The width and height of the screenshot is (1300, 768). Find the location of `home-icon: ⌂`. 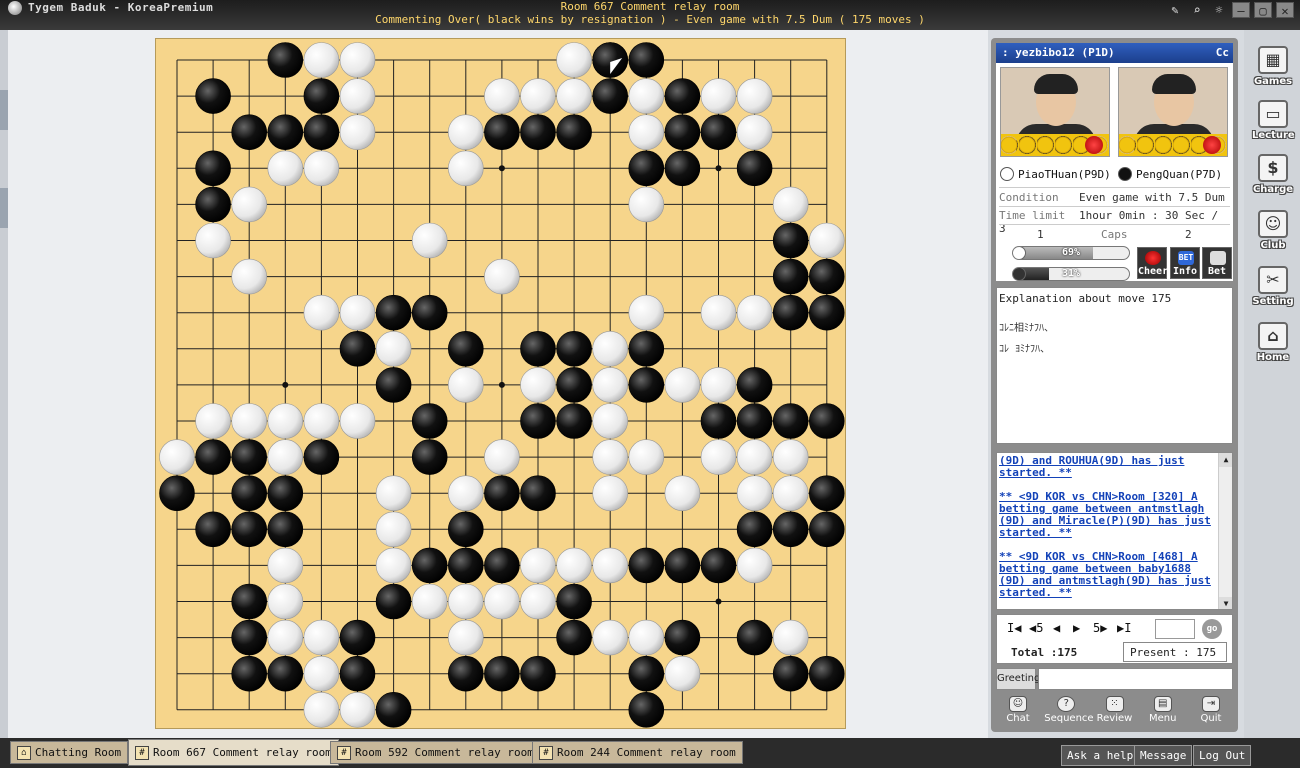

home-icon: ⌂ is located at coordinates (24, 752).